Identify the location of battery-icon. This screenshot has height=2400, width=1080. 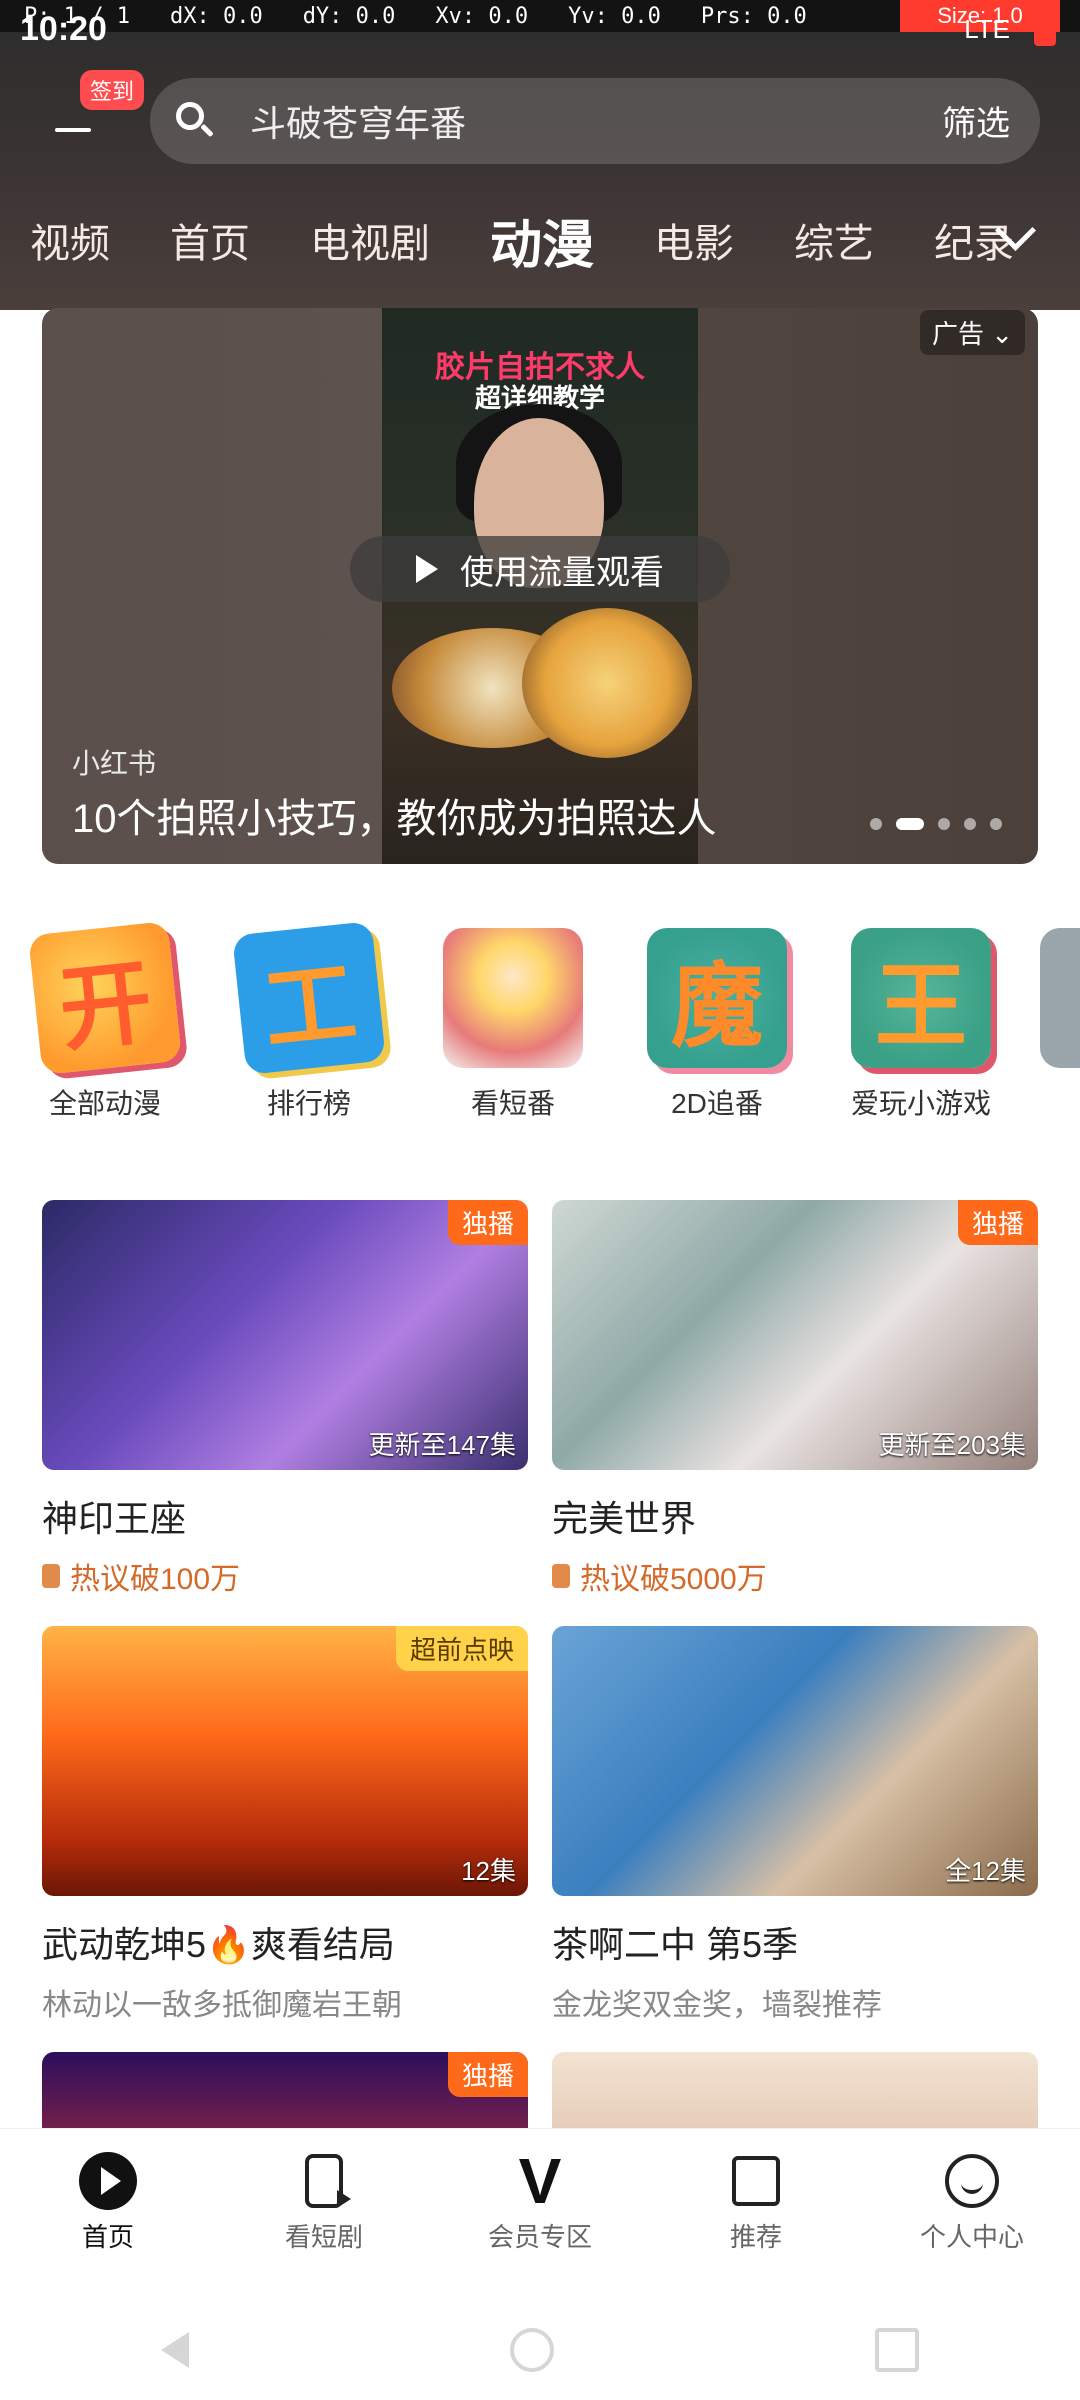
(1045, 29).